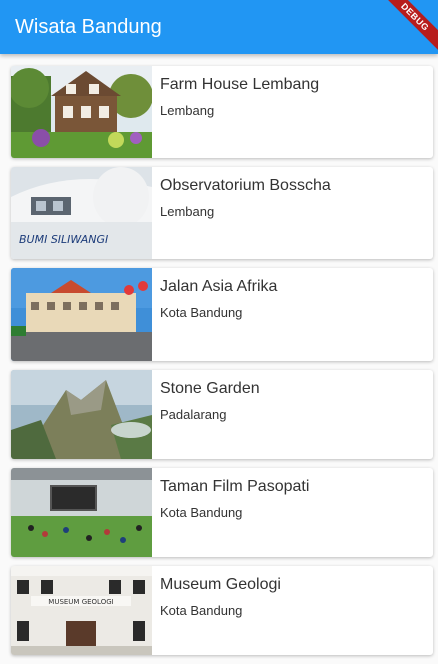  What do you see at coordinates (88, 27) in the screenshot?
I see `app-title: Wisata Bandung` at bounding box center [88, 27].